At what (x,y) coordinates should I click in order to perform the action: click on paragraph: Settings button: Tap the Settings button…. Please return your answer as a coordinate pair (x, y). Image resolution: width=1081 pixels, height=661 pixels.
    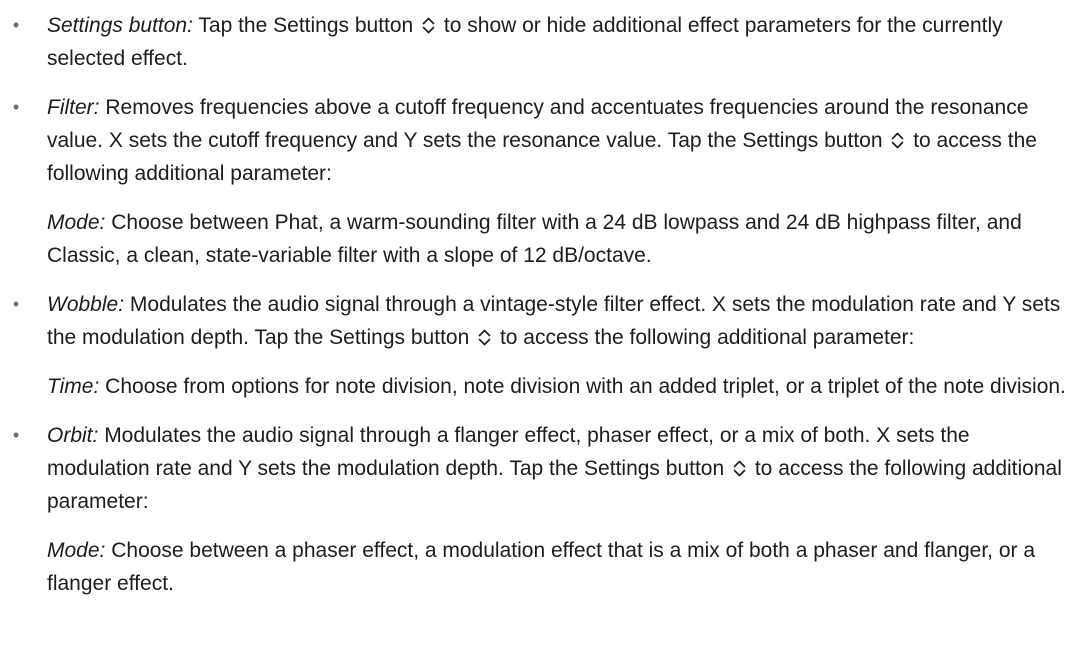
    Looking at the image, I should click on (561, 42).